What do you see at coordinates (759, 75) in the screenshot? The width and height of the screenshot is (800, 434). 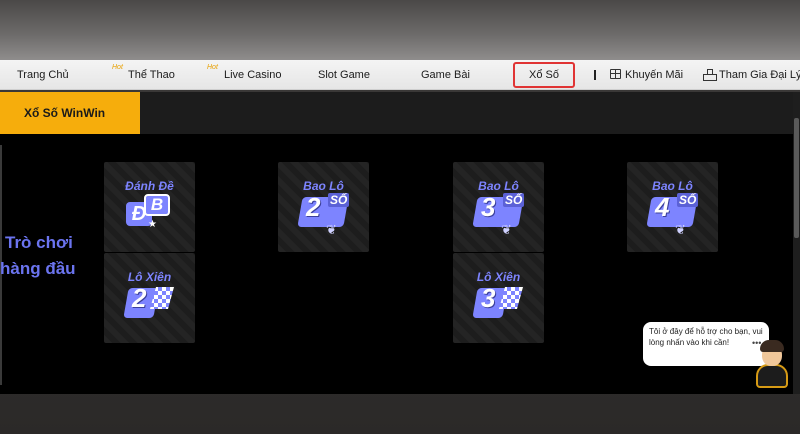 I see `nav-label: Tham Gia Đại Lý` at bounding box center [759, 75].